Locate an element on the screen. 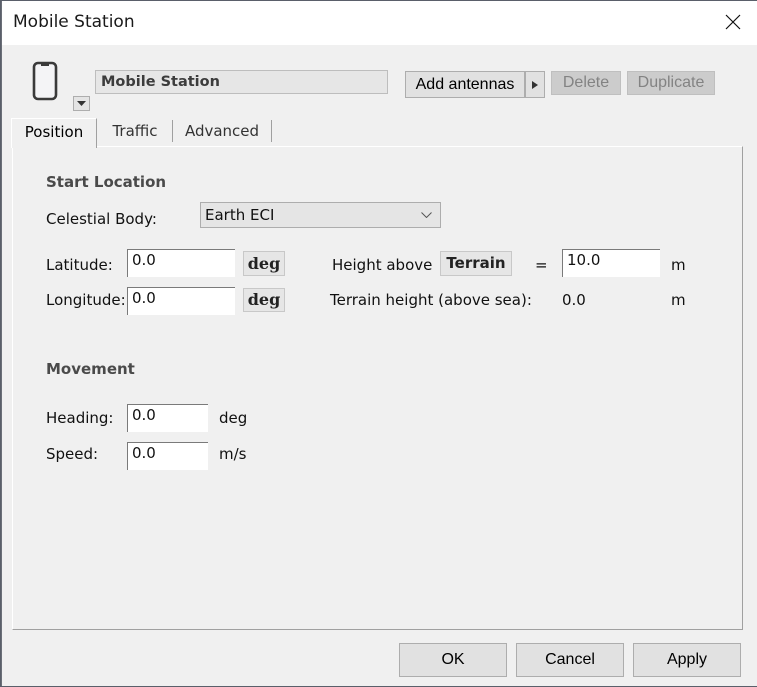 This screenshot has height=687, width=757. apply-button: Apply is located at coordinates (687, 660).